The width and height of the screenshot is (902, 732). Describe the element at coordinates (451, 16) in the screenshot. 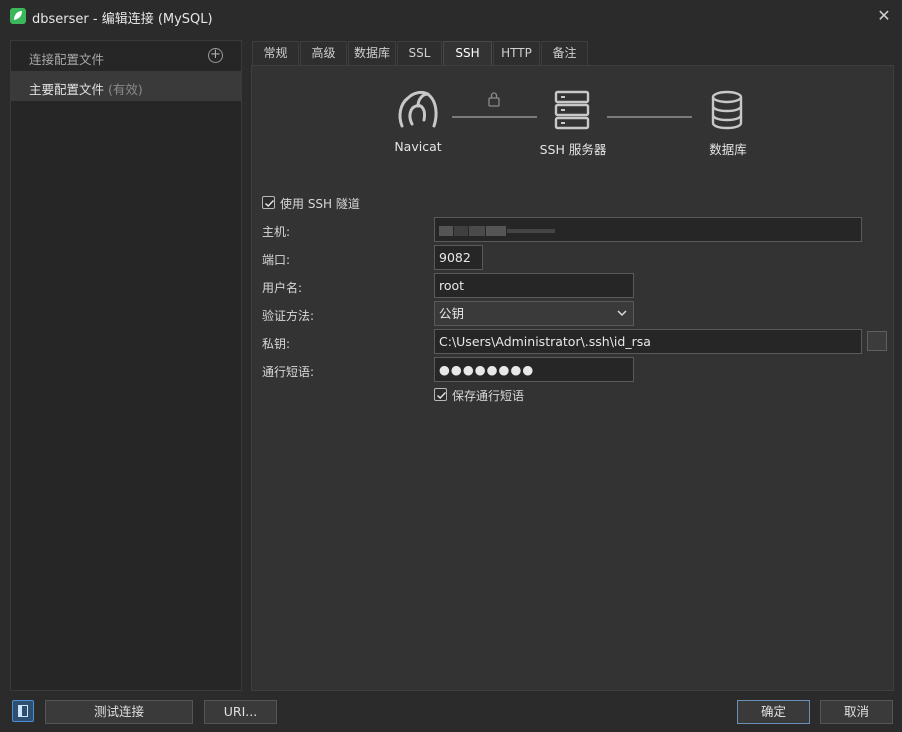

I see `title-bar: dbserser - 编辑连接 (MySQL) ✕` at that location.